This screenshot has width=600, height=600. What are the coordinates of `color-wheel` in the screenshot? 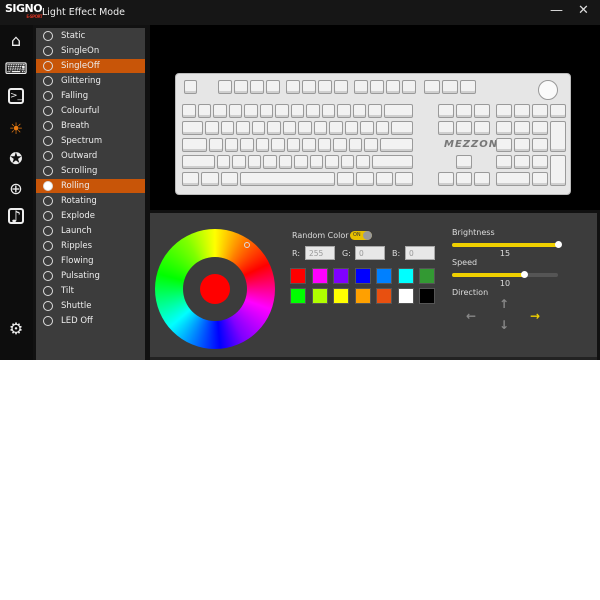 It's located at (215, 289).